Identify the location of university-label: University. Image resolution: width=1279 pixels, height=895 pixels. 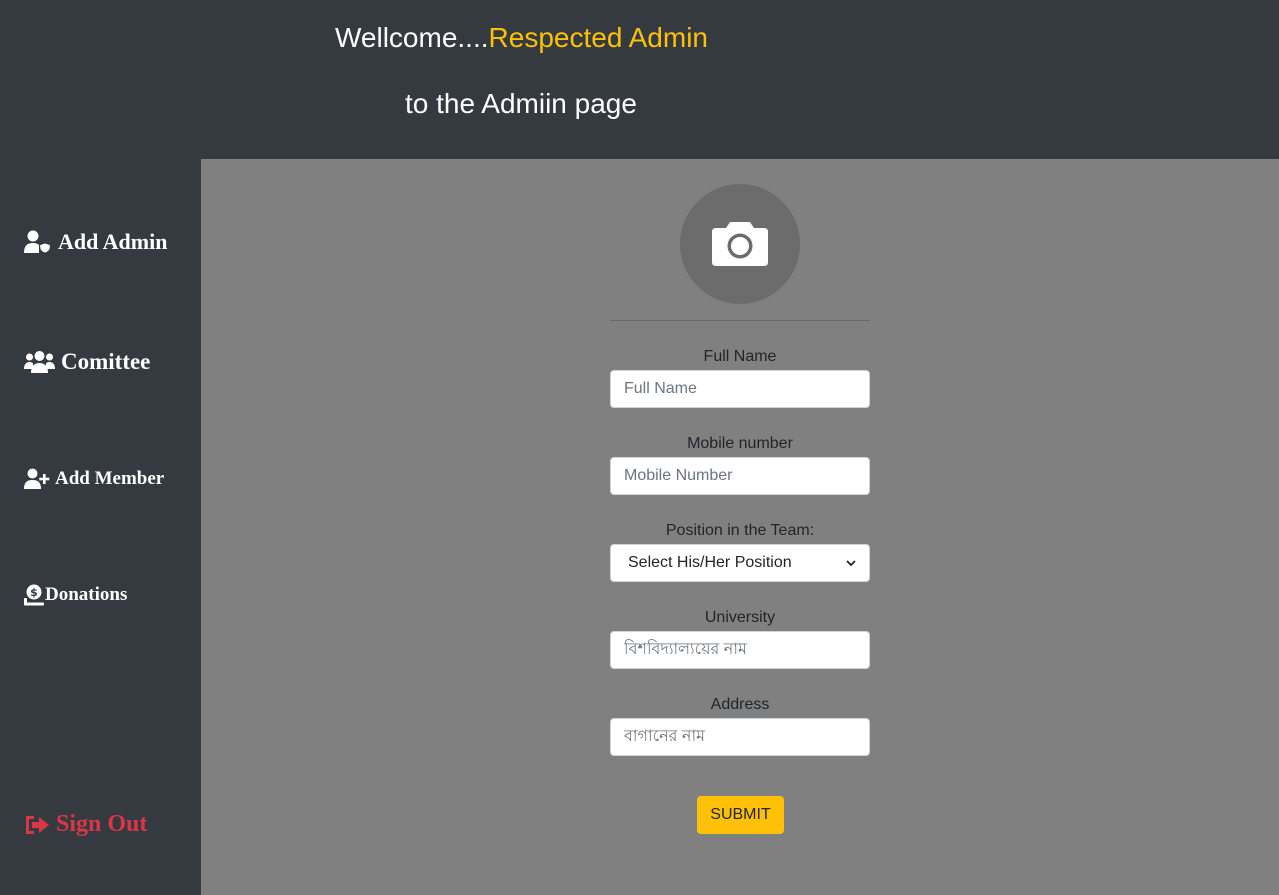
(740, 617).